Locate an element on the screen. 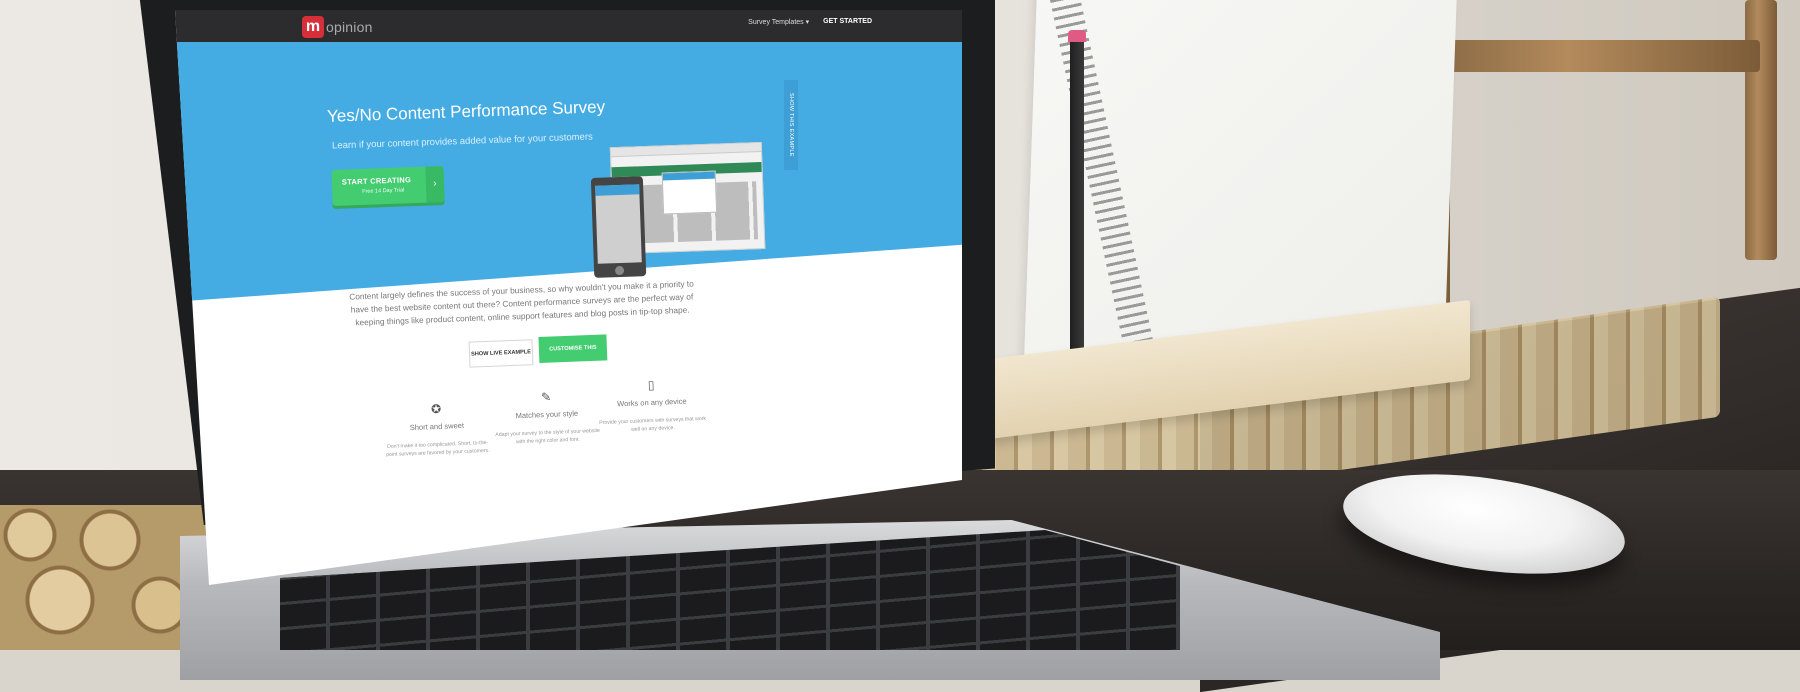  site-nav: Survey Templates ▾ GET STARTED is located at coordinates (810, 22).